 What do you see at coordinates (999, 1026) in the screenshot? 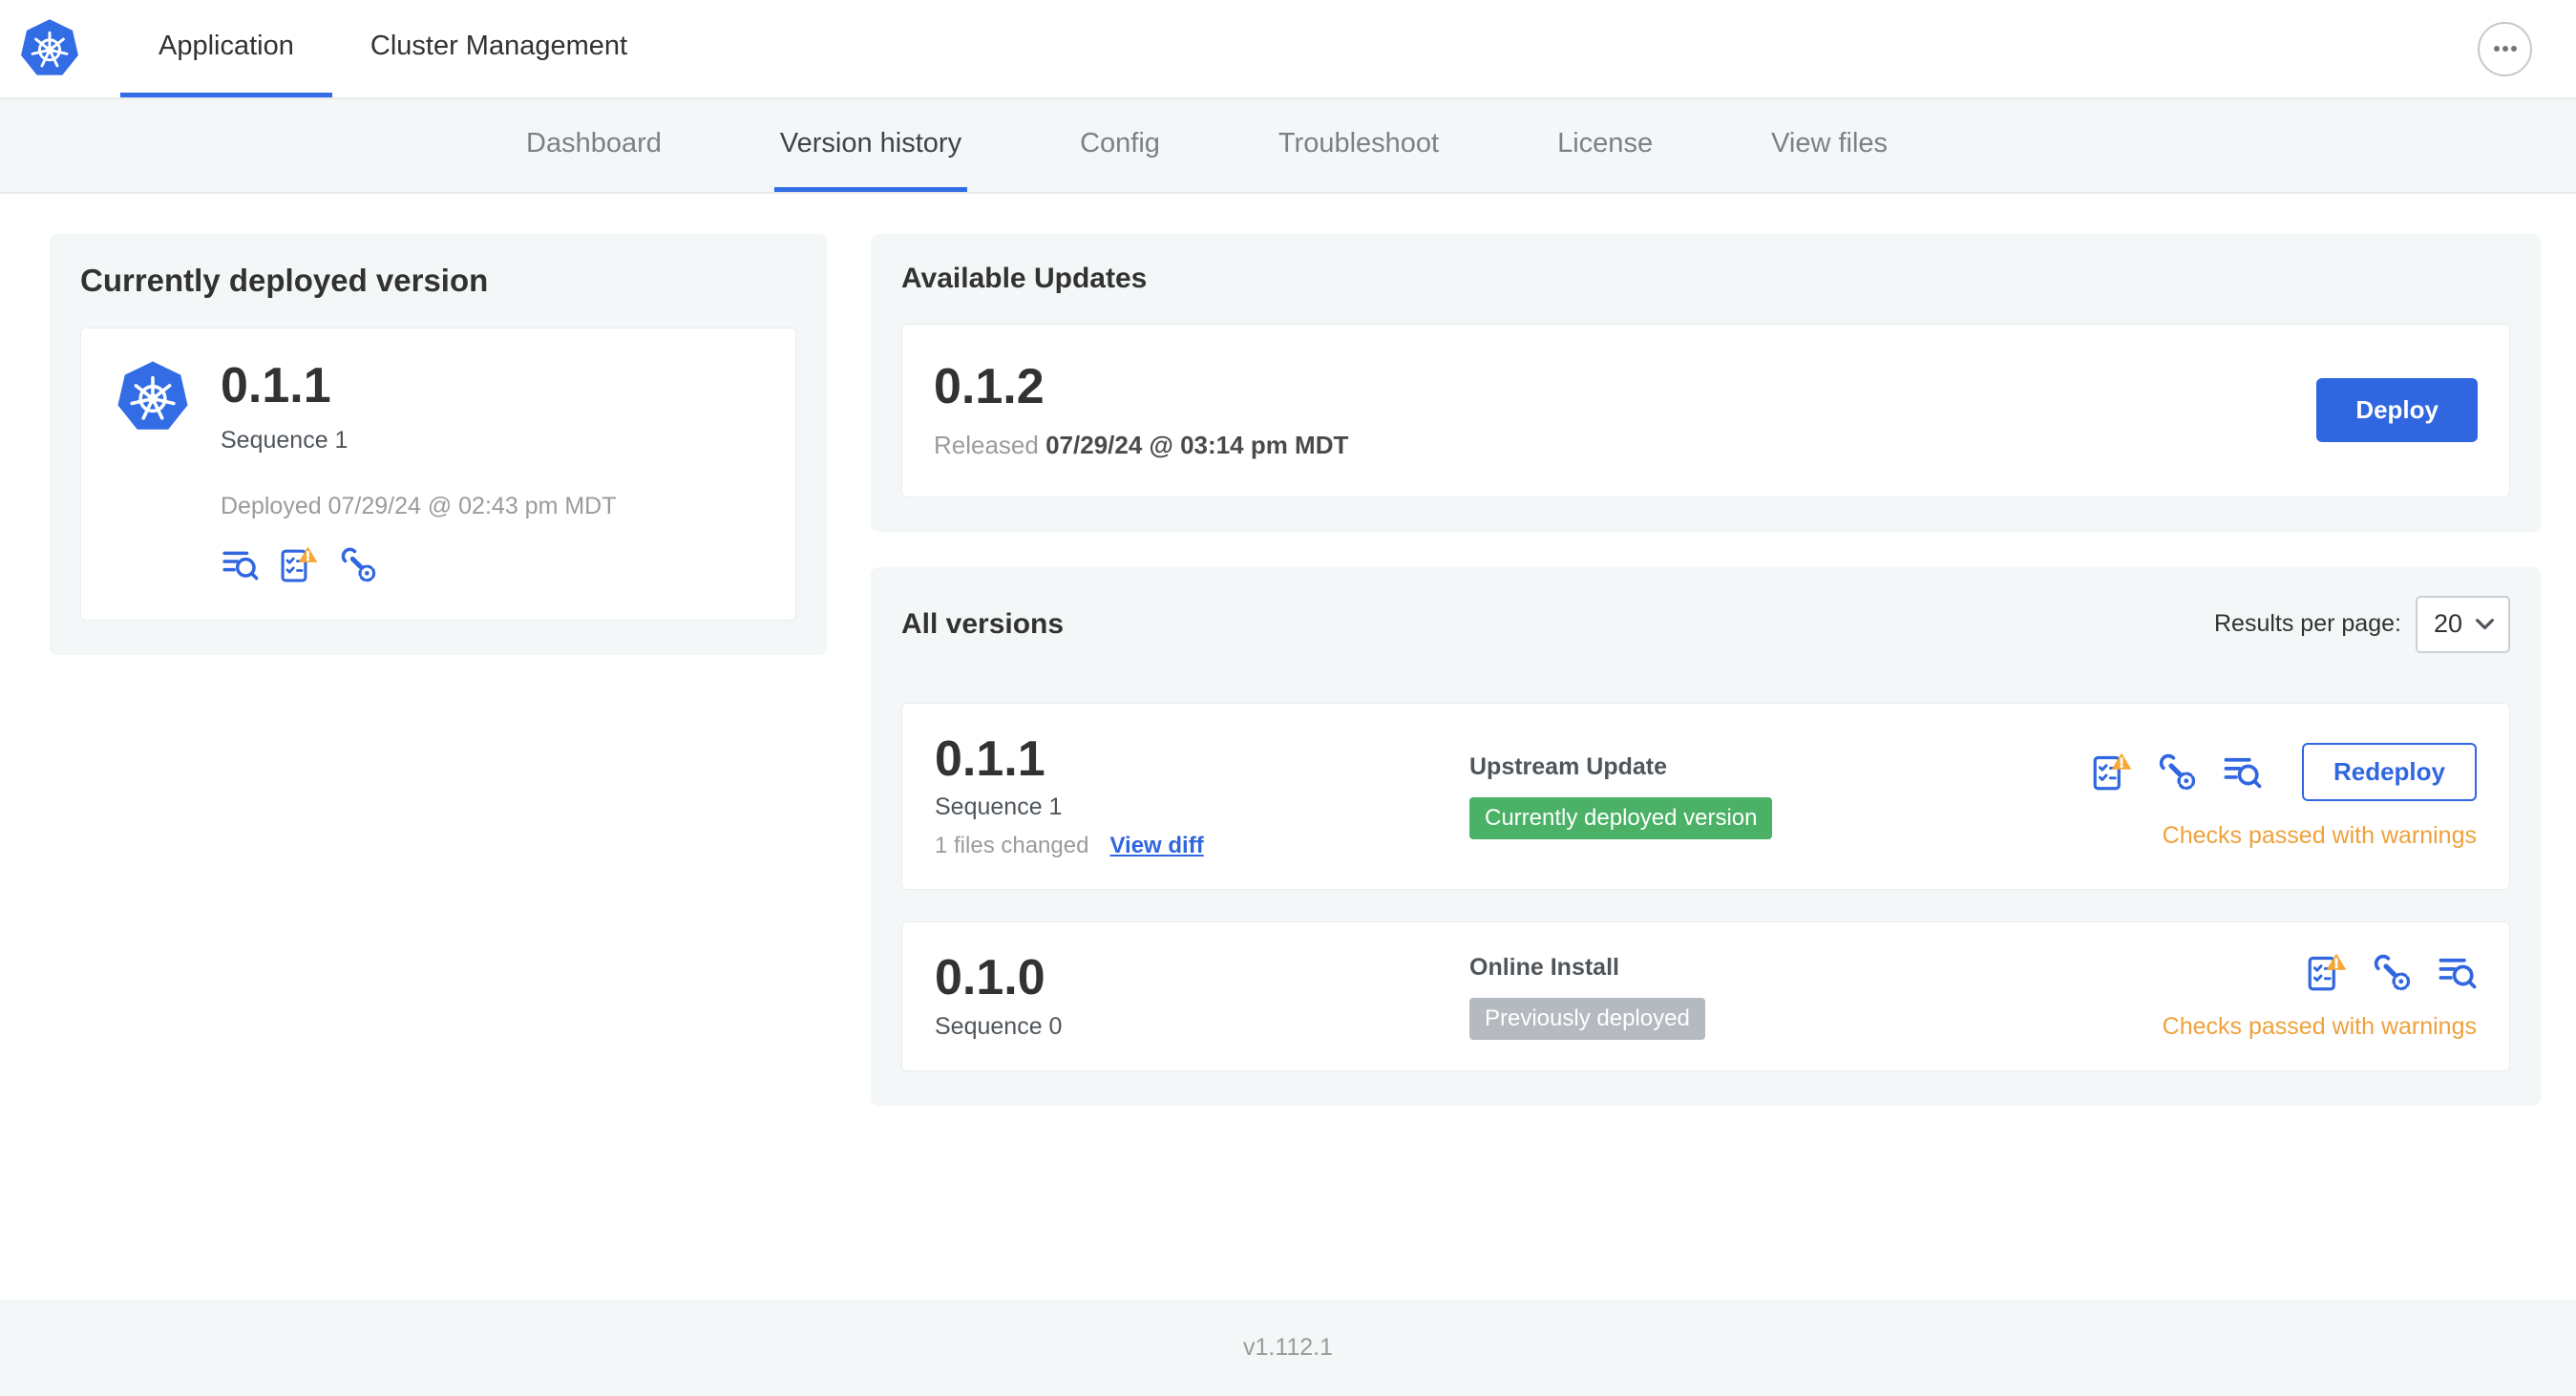
I see `row-sequence-label: Sequence 0` at bounding box center [999, 1026].